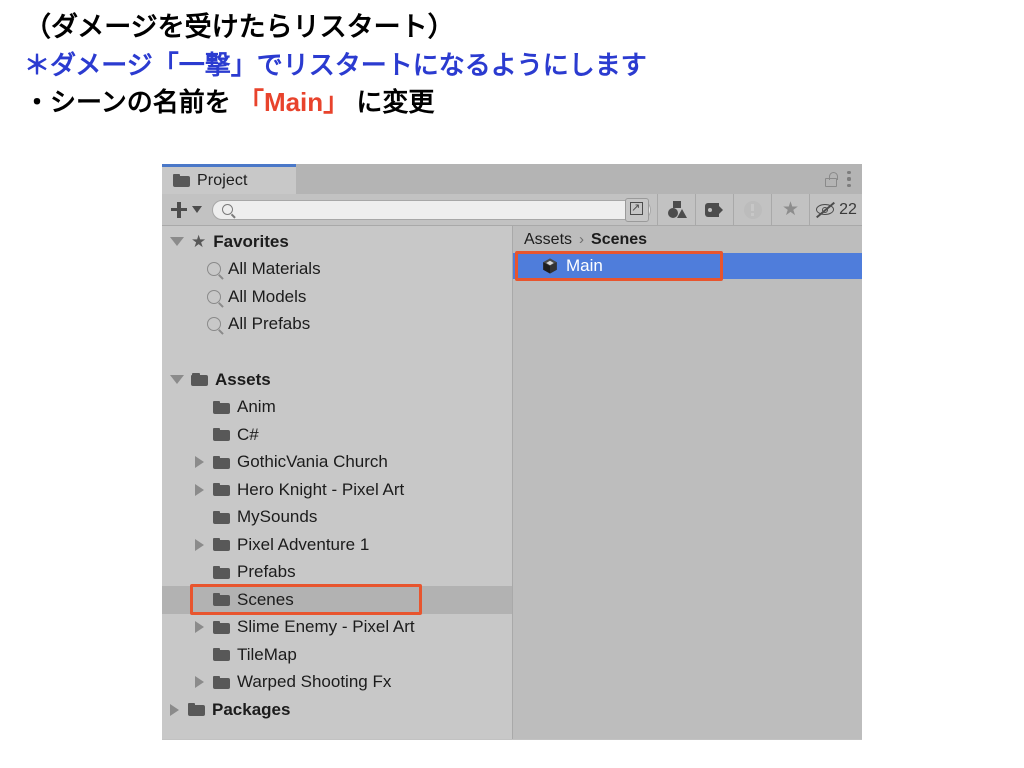  Describe the element at coordinates (831, 179) in the screenshot. I see `lock-open-icon` at that location.